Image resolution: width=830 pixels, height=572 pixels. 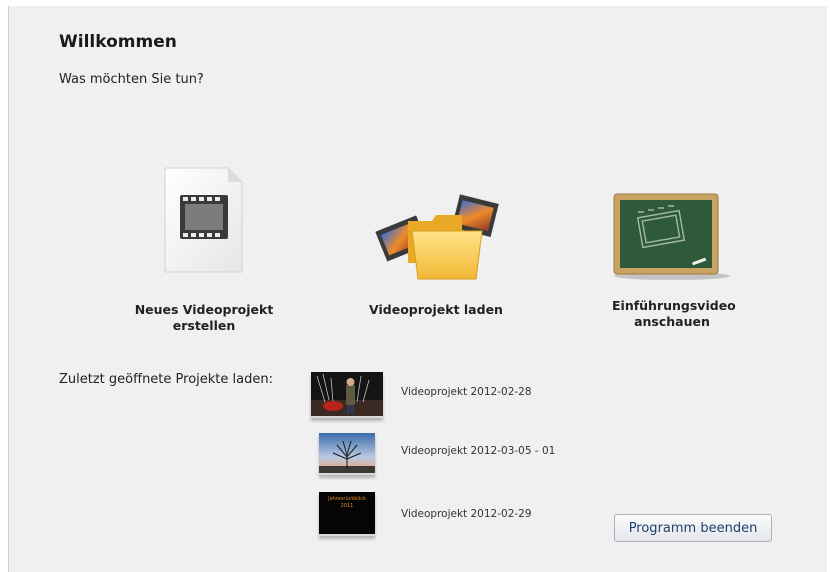 I want to click on tree-sunset-thumbnail, so click(x=347, y=454).